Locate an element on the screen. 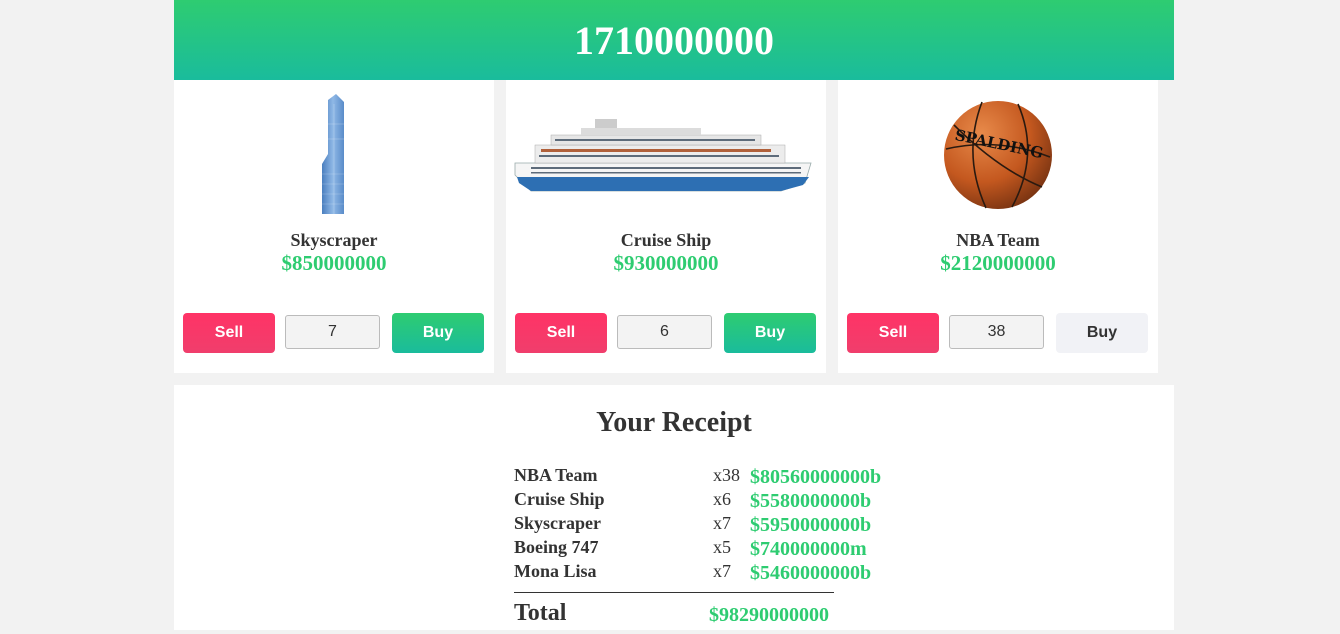  receipt-item-total: $5580000000b is located at coordinates (811, 501).